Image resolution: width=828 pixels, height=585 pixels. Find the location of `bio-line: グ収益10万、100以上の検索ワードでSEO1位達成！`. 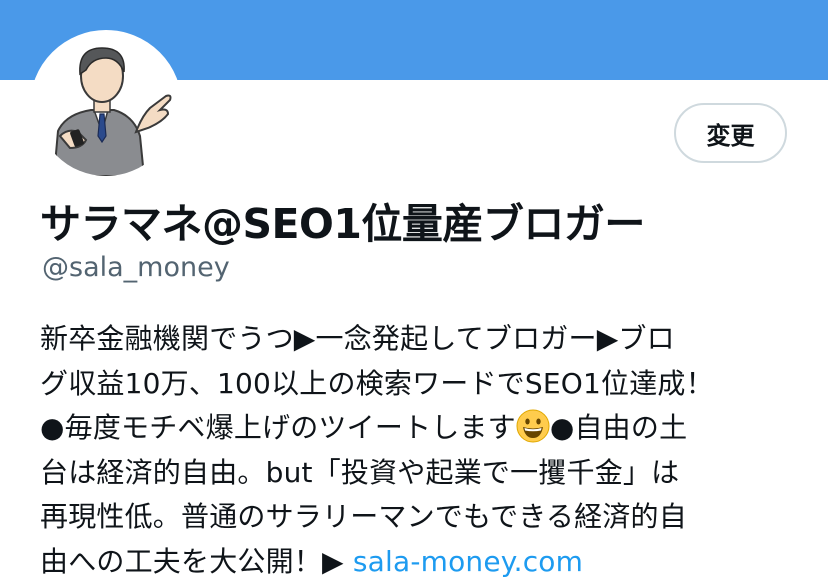

bio-line: グ収益10万、100以上の検索ワードでSEO1位達成！ is located at coordinates (377, 383).